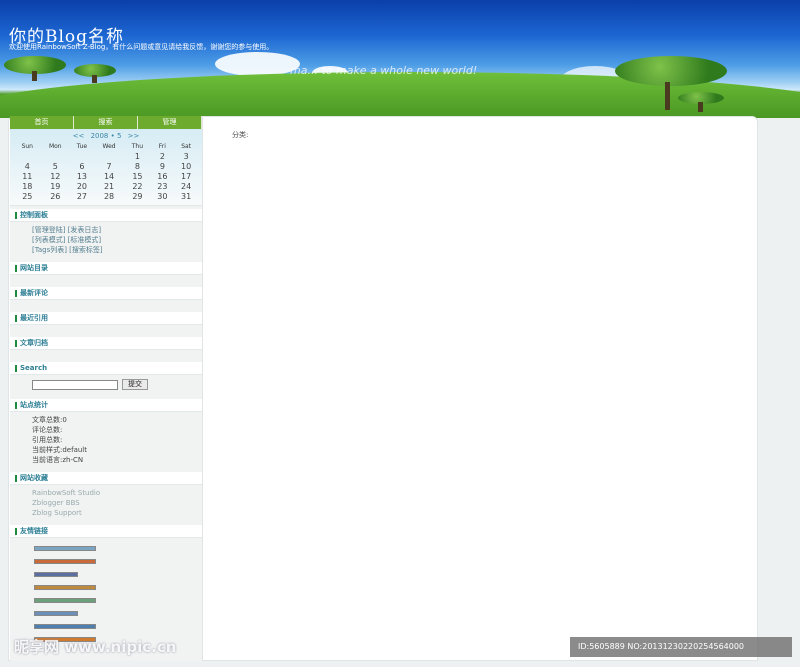 The image size is (800, 667). What do you see at coordinates (137, 196) in the screenshot?
I see `calendar-day: 29` at bounding box center [137, 196].